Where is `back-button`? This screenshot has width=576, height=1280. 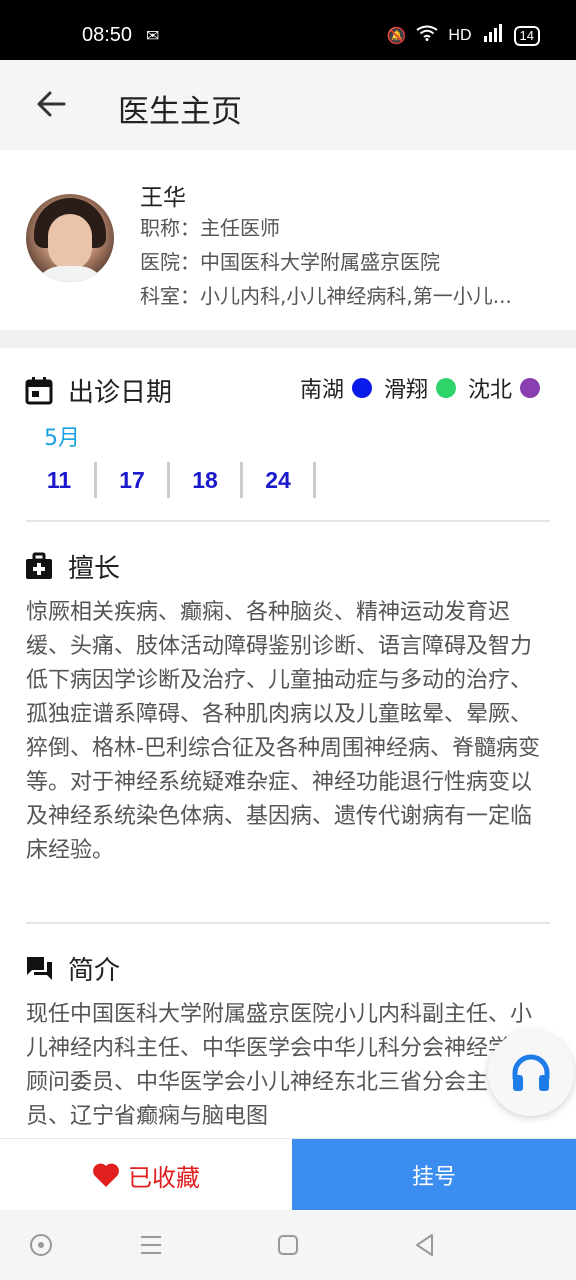
back-button is located at coordinates (52, 104).